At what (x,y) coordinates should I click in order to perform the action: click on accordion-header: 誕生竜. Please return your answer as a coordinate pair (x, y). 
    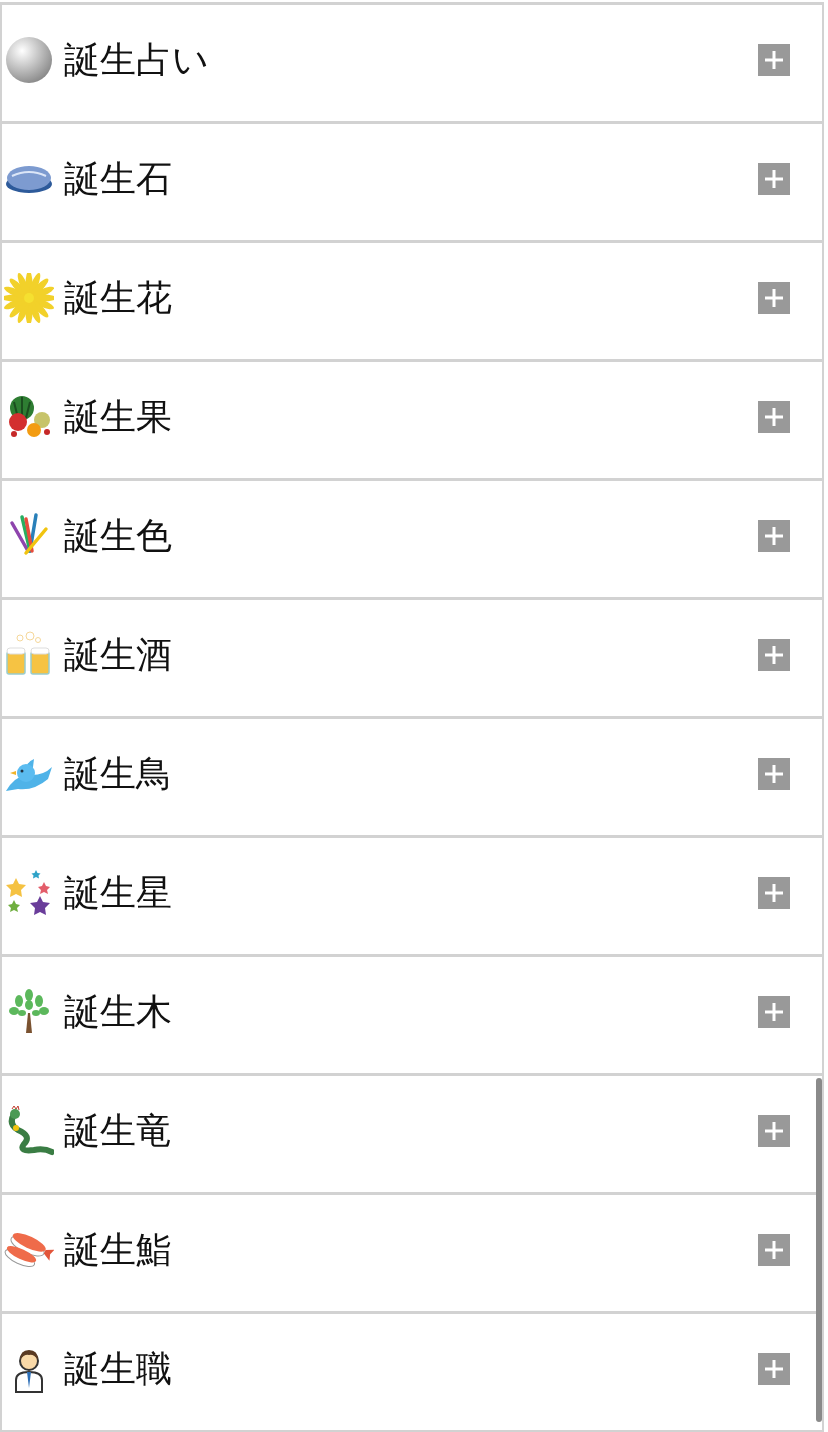
    Looking at the image, I should click on (407, 1134).